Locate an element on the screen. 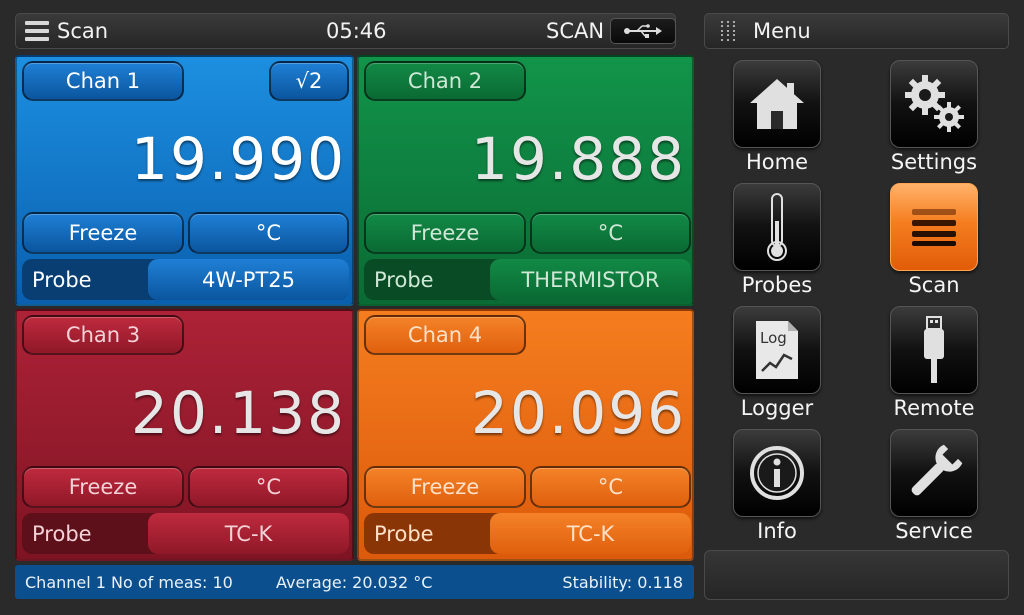 The image size is (1024, 615). average-value: Average: 20.032 °C is located at coordinates (354, 582).